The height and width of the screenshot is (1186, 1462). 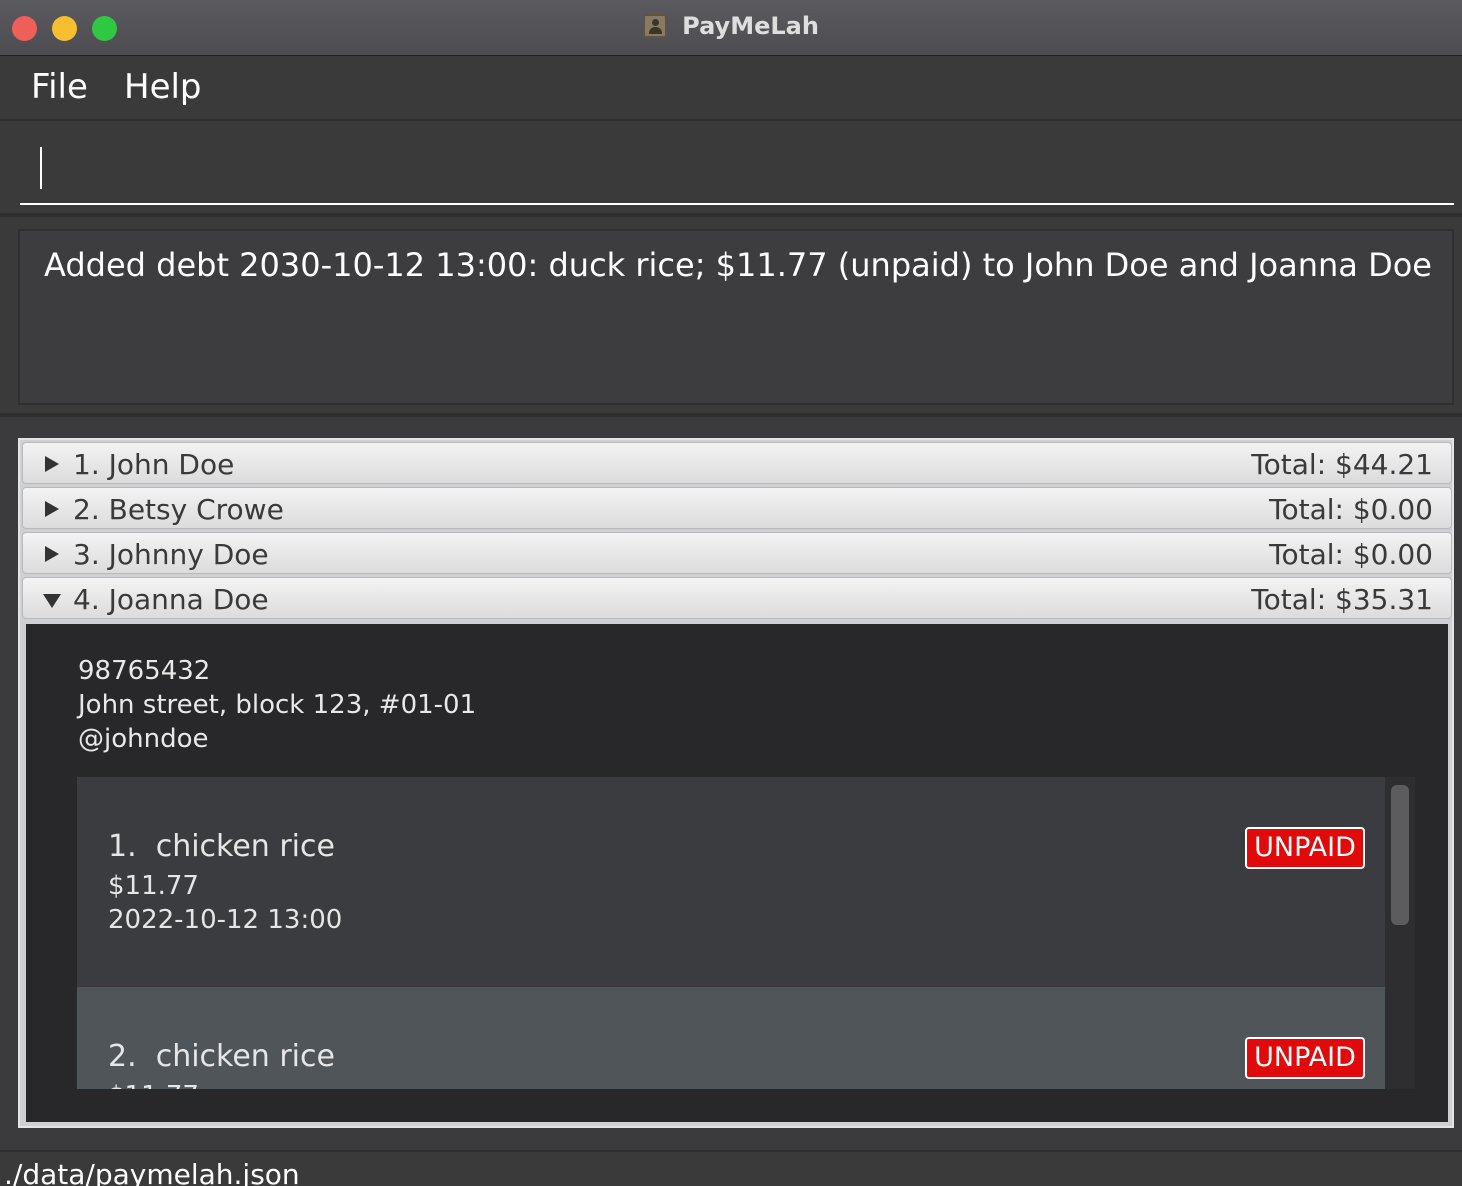 What do you see at coordinates (731, 89) in the screenshot?
I see `menu-bar: File Help` at bounding box center [731, 89].